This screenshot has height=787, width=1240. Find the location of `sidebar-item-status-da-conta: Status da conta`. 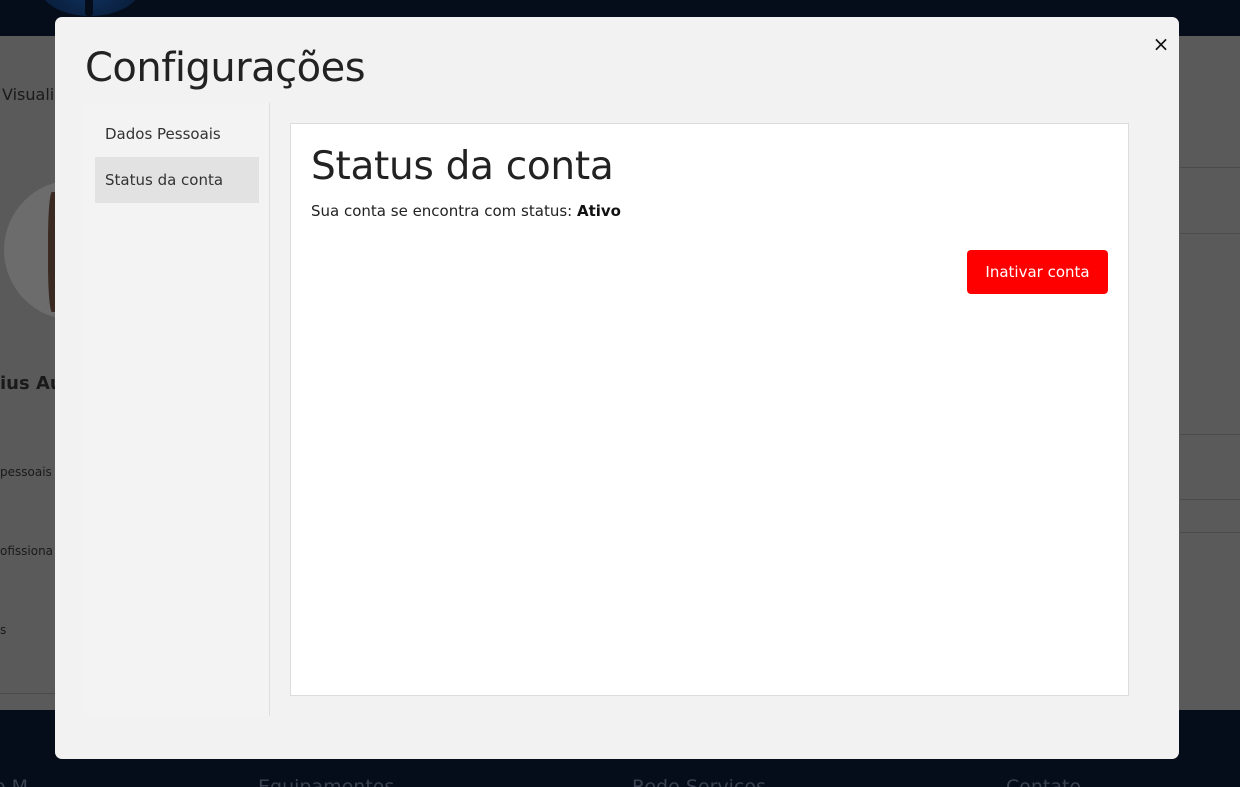

sidebar-item-status-da-conta: Status da conta is located at coordinates (177, 180).